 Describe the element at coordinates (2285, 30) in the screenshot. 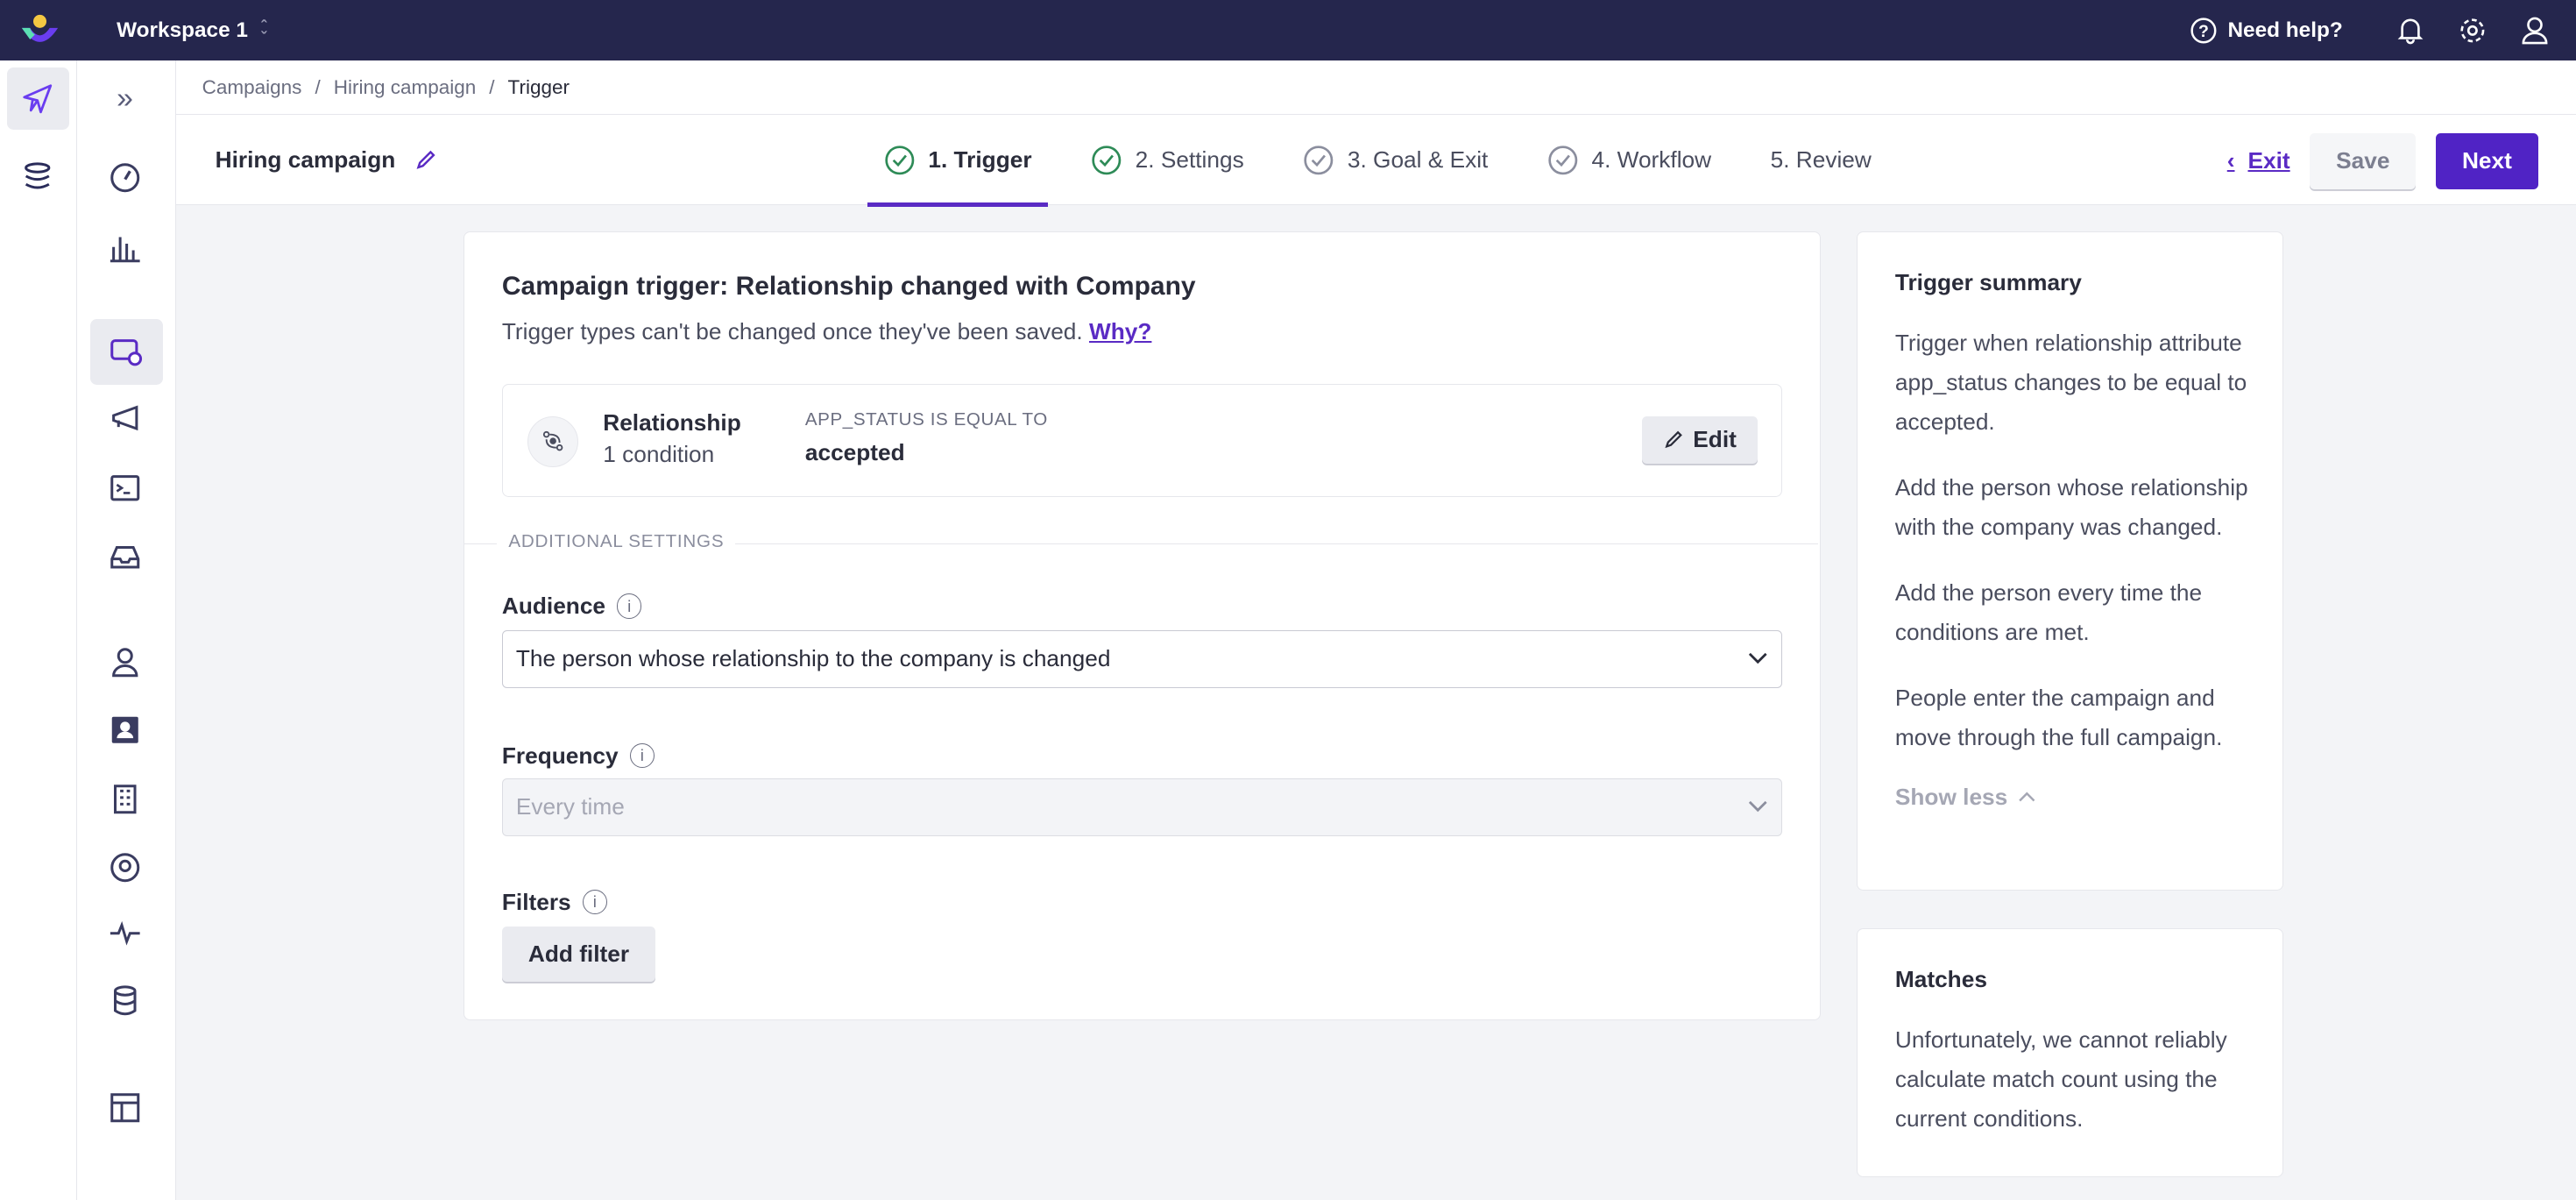

I see `need-help-label: Need help?` at that location.